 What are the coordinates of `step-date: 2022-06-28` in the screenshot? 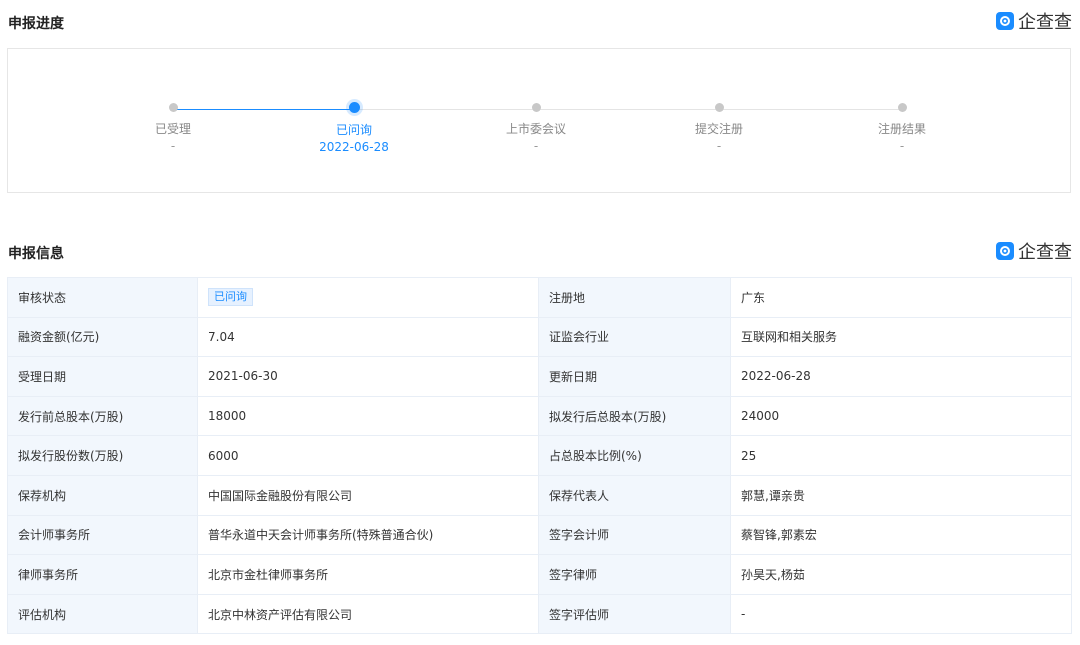 It's located at (354, 147).